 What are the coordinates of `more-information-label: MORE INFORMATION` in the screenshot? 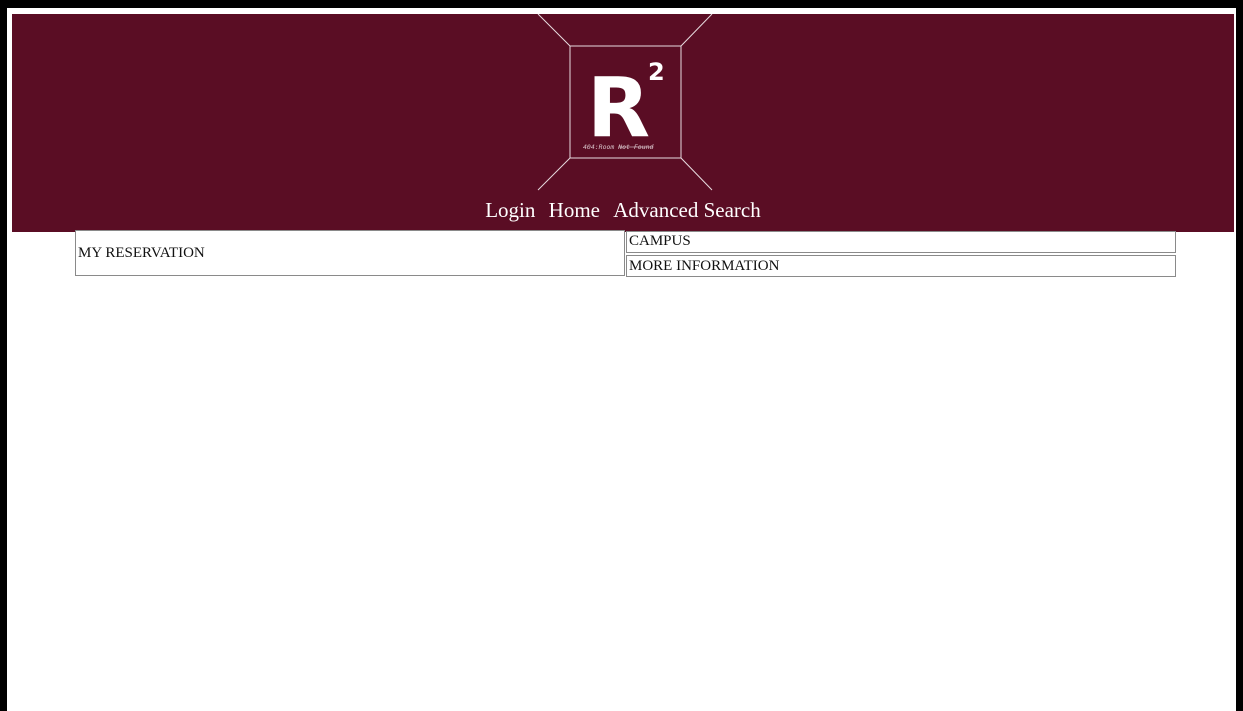 It's located at (704, 266).